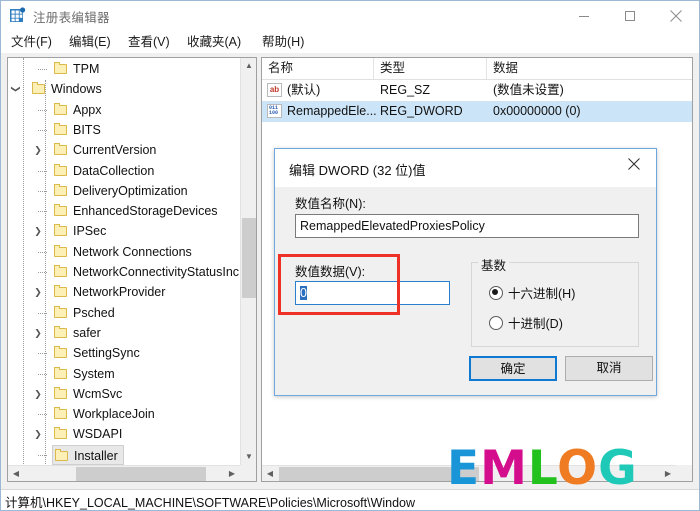  Describe the element at coordinates (357, 170) in the screenshot. I see `dialog-title: 编辑 DWORD (32 位)值` at that location.